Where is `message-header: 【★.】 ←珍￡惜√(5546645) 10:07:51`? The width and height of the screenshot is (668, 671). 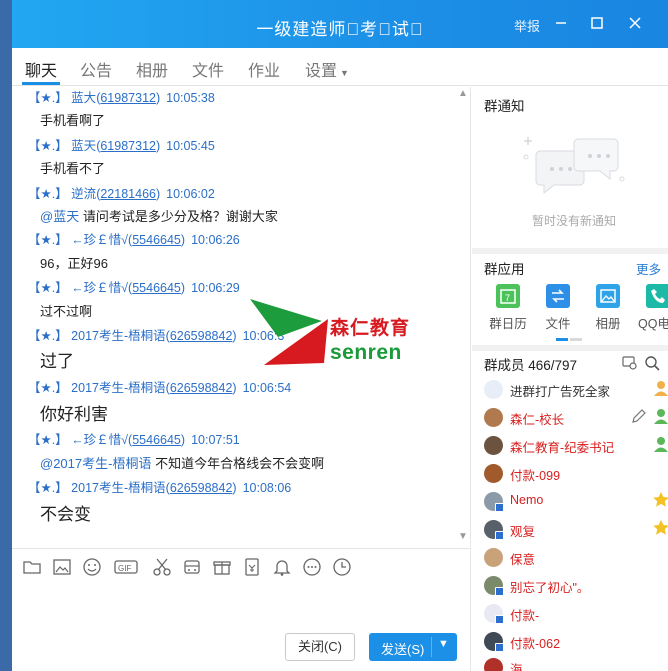
message-header: 【★.】 ←珍￡惜√(5546645) 10:07:51 is located at coordinates (134, 440).